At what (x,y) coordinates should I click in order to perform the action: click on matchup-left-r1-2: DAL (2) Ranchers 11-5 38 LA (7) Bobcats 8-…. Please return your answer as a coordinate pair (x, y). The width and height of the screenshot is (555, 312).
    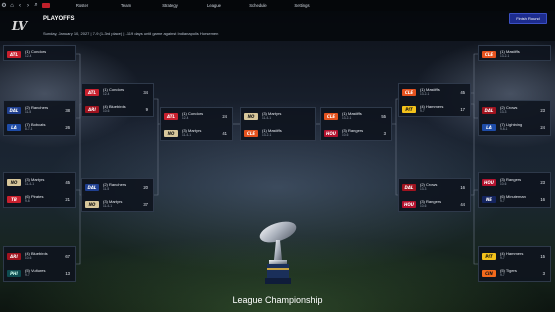
    Looking at the image, I should click on (39, 118).